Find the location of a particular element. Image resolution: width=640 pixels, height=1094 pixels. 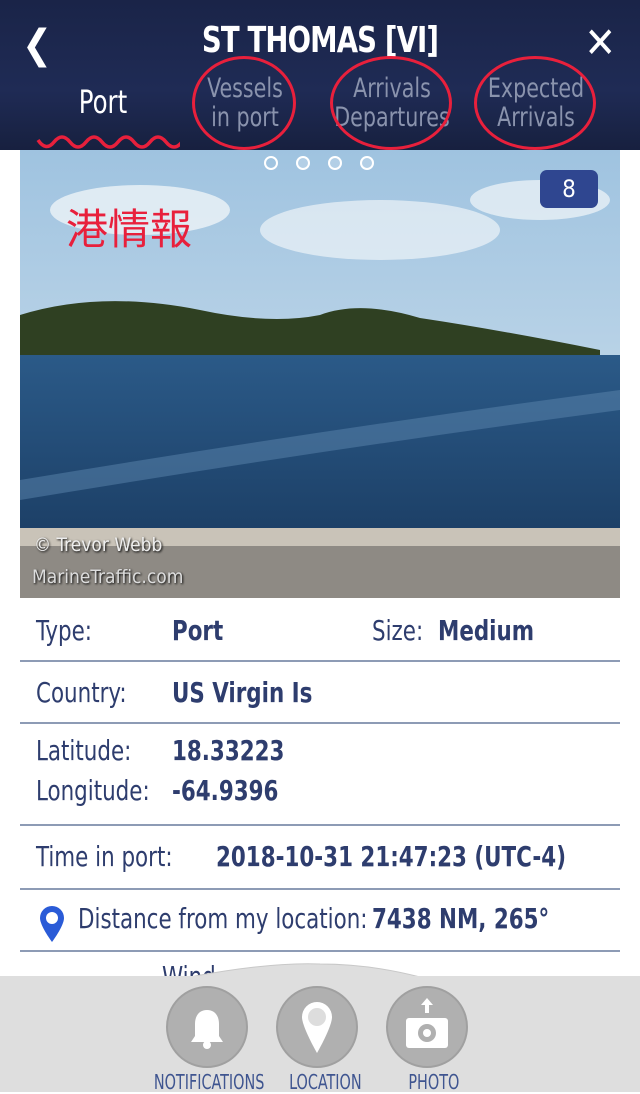

location-button is located at coordinates (317, 1027).